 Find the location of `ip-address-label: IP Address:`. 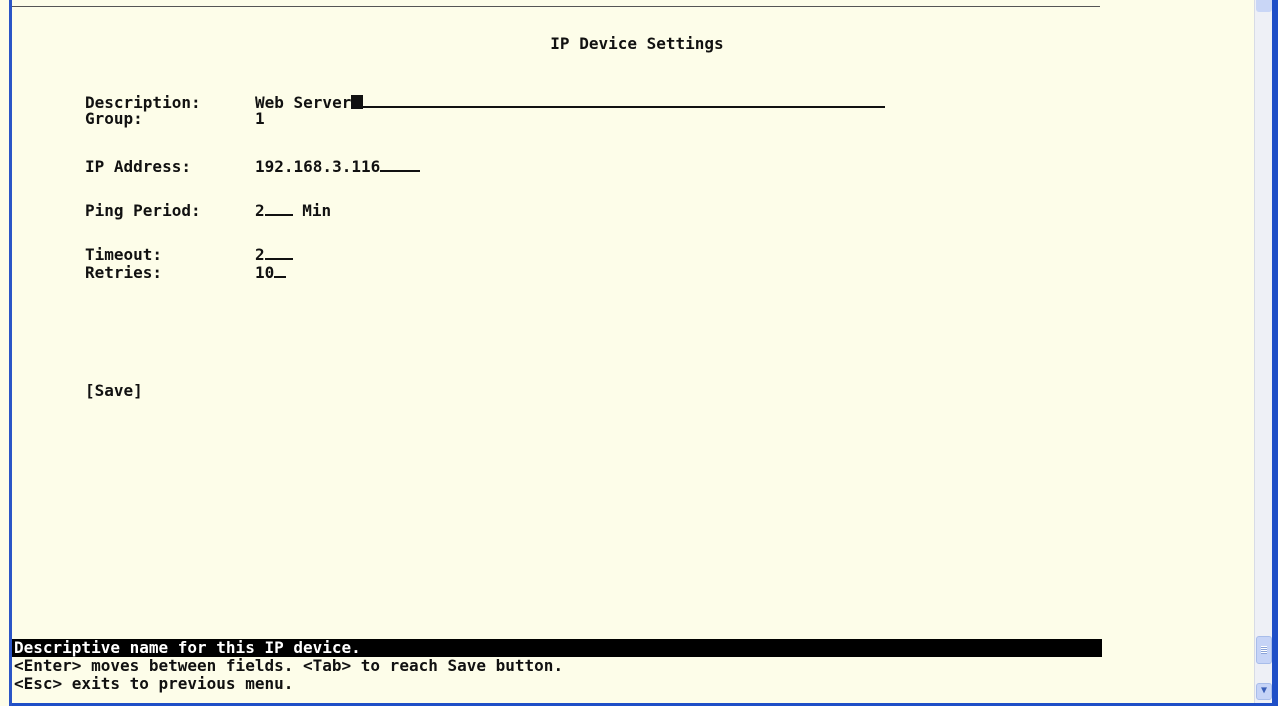

ip-address-label: IP Address: is located at coordinates (138, 166).